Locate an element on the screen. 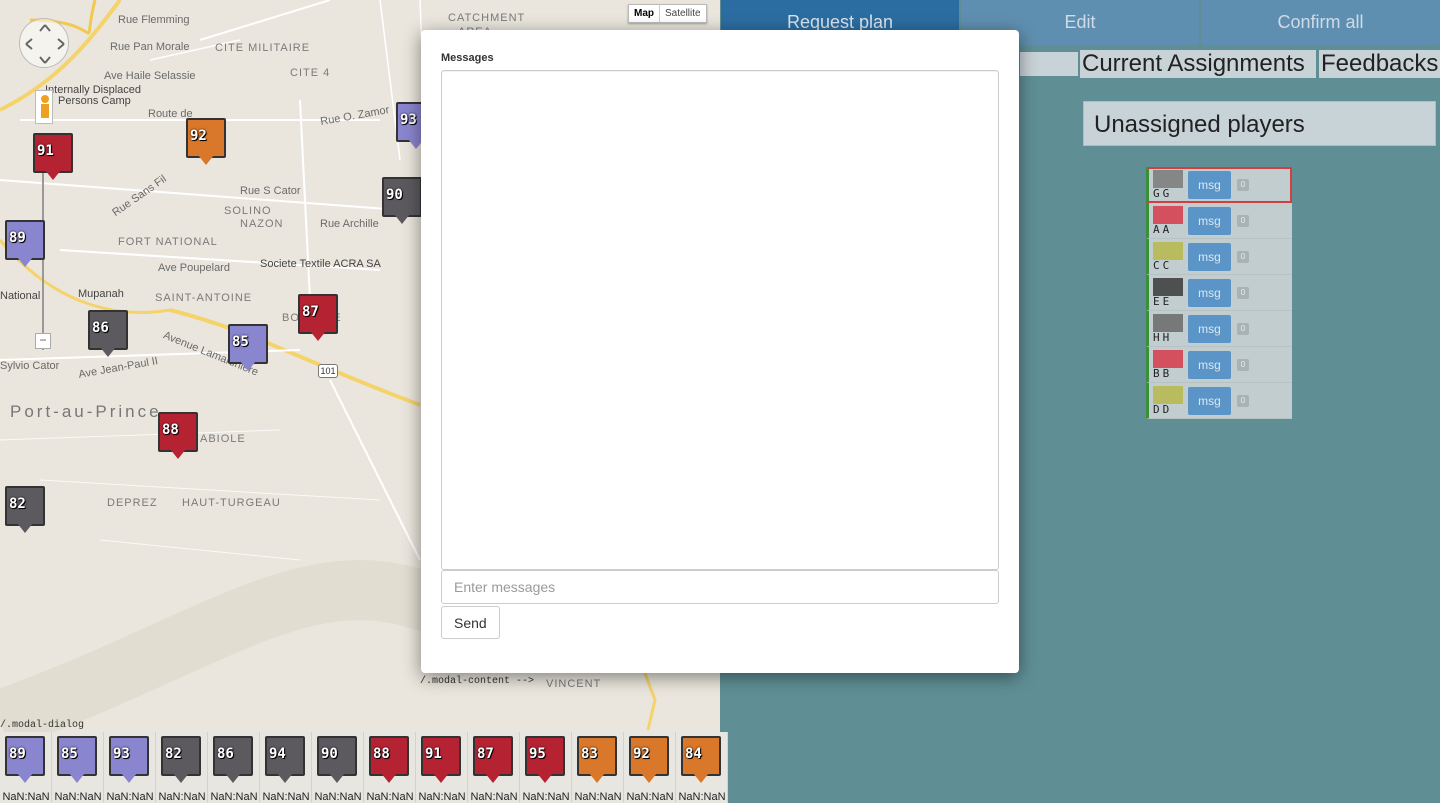  modal-title: Messages is located at coordinates (467, 58).